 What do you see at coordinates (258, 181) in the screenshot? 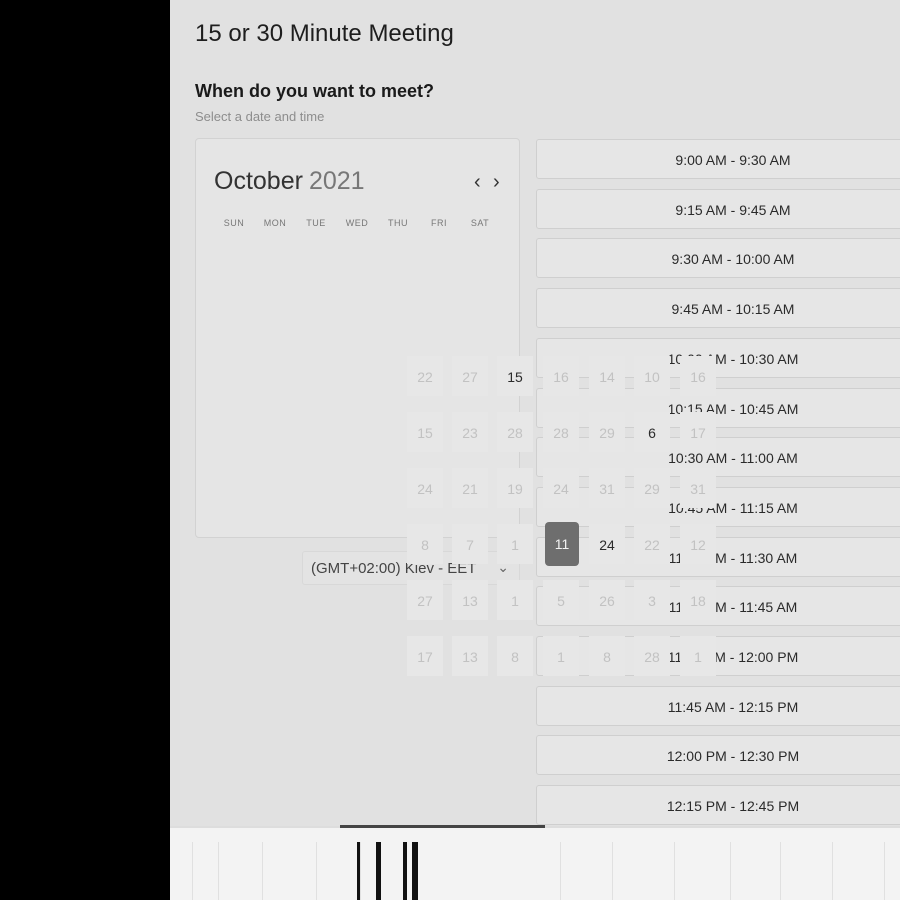
I see `month-name: October` at bounding box center [258, 181].